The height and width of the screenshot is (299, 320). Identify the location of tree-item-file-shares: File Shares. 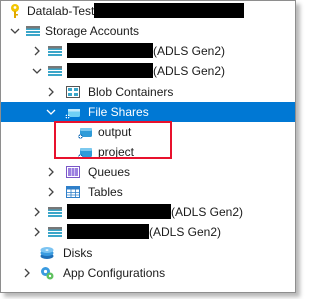
(148, 112).